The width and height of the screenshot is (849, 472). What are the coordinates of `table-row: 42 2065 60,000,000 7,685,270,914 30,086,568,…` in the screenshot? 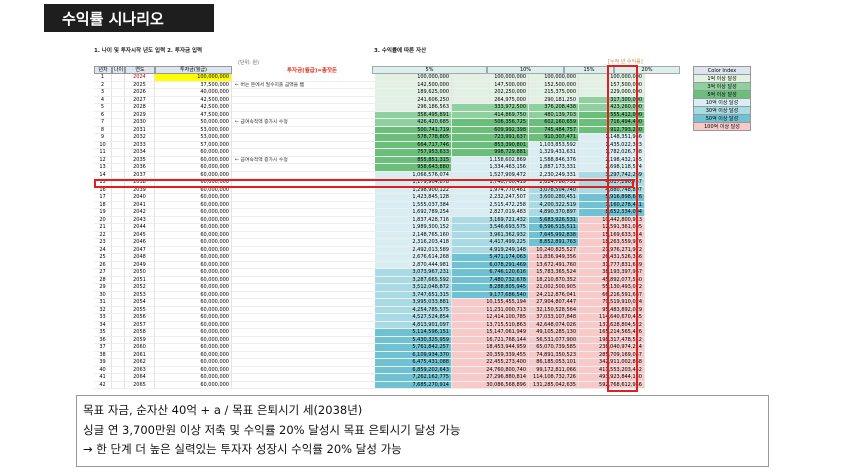 It's located at (369, 385).